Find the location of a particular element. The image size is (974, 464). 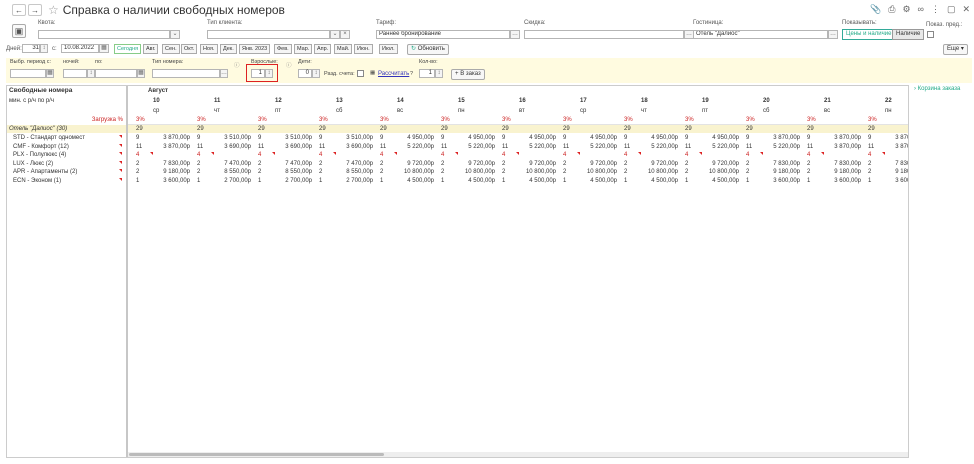

period-chip-apr: Апр. is located at coordinates (323, 49).